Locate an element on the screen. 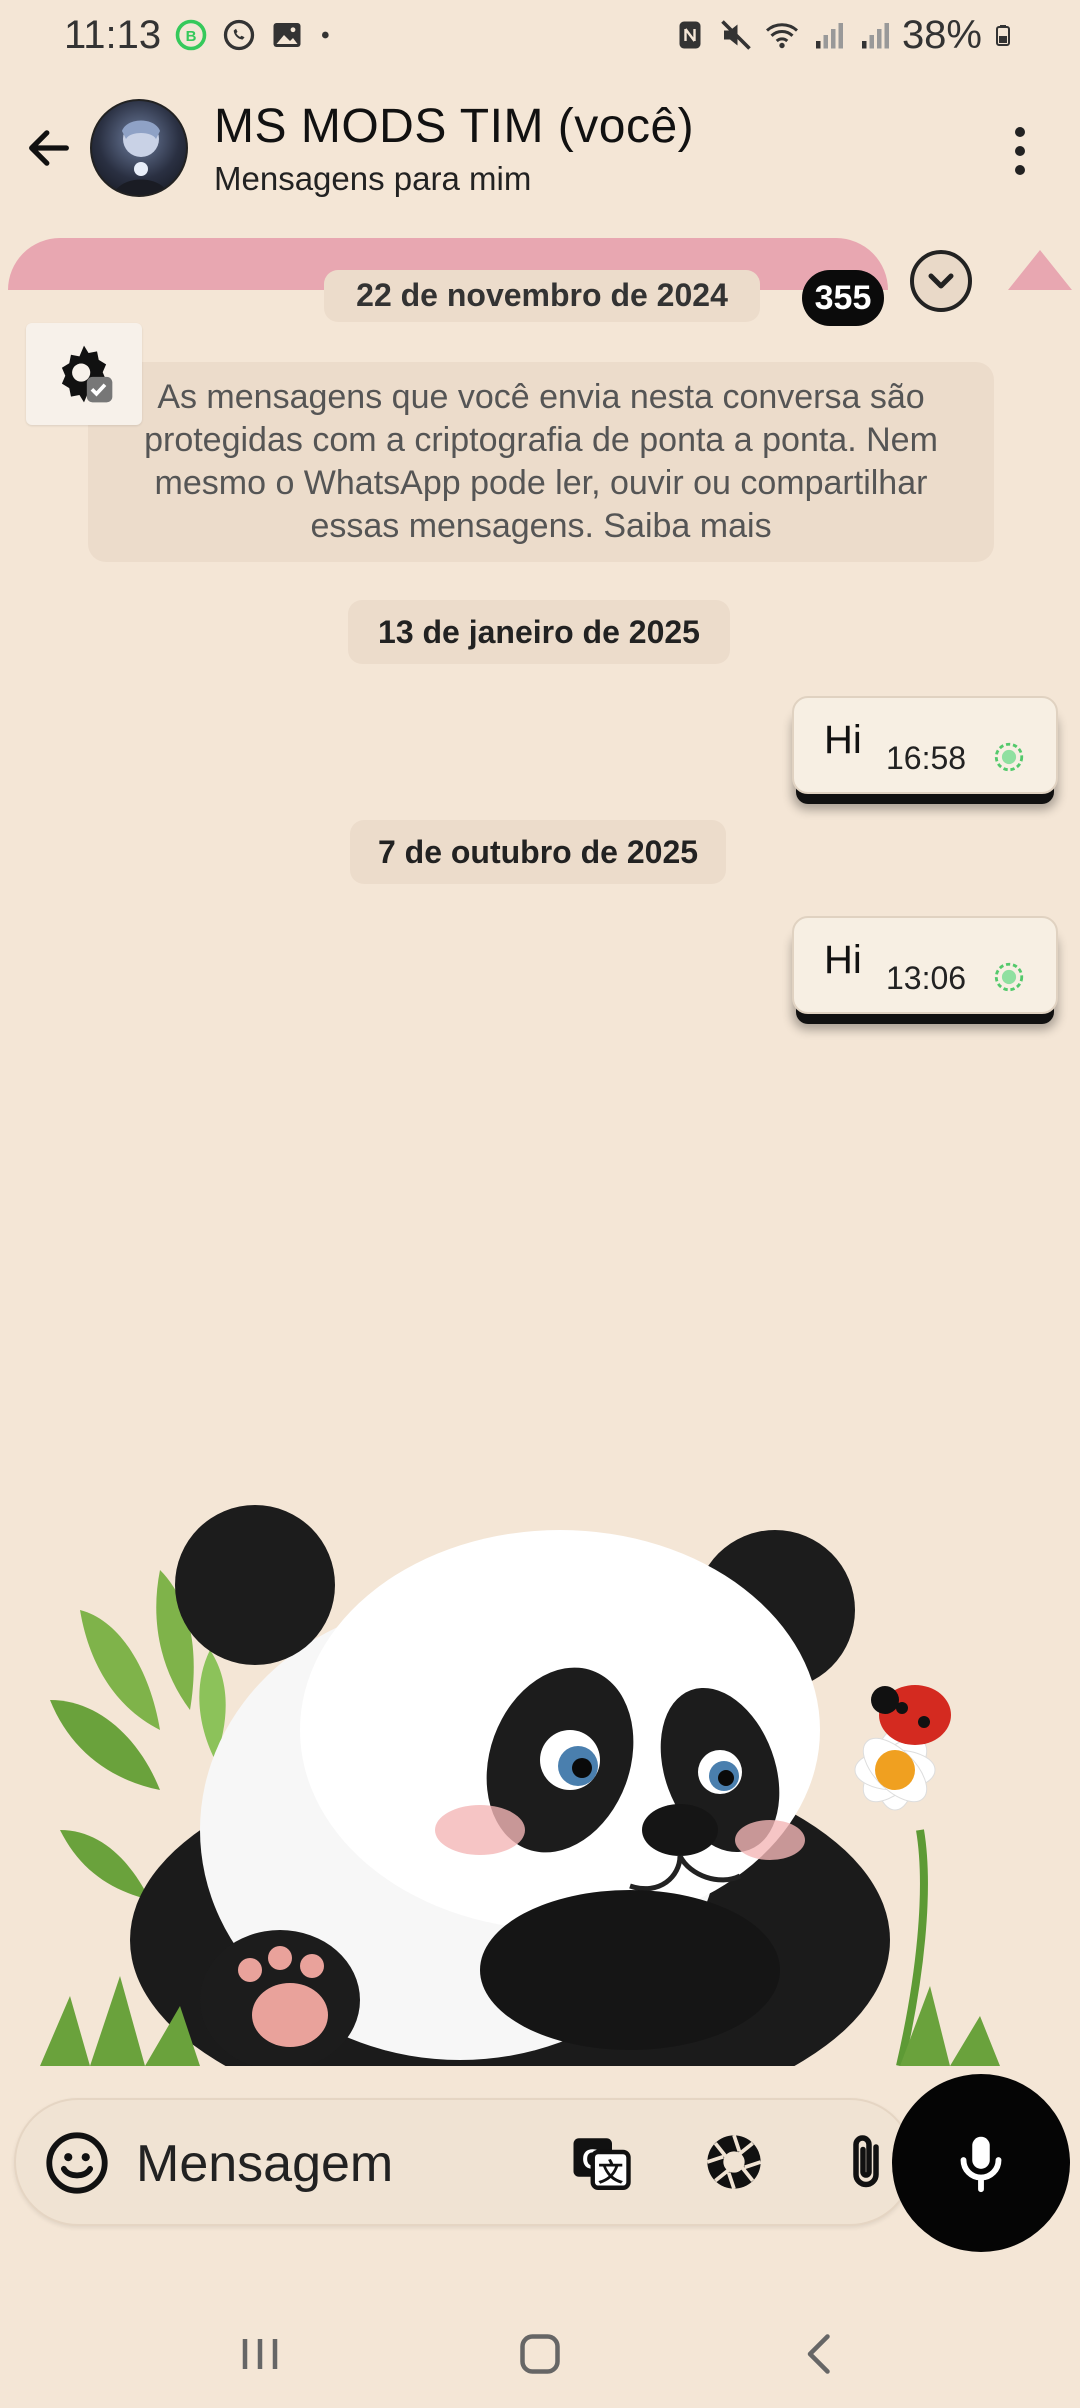 Image resolution: width=1080 pixels, height=2408 pixels. contact-name: MS MODS TIM (você) is located at coordinates (454, 126).